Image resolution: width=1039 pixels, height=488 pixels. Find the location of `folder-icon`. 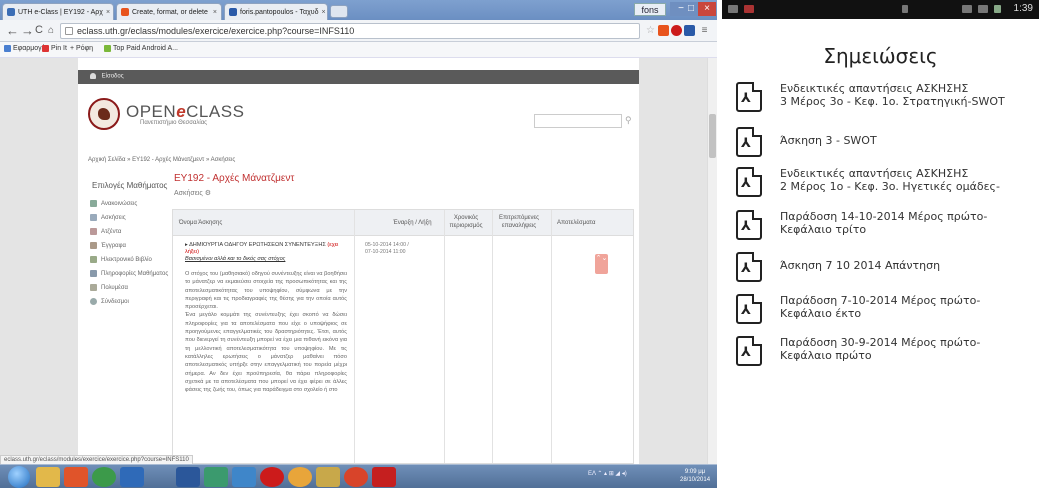

folder-icon is located at coordinates (93, 245).